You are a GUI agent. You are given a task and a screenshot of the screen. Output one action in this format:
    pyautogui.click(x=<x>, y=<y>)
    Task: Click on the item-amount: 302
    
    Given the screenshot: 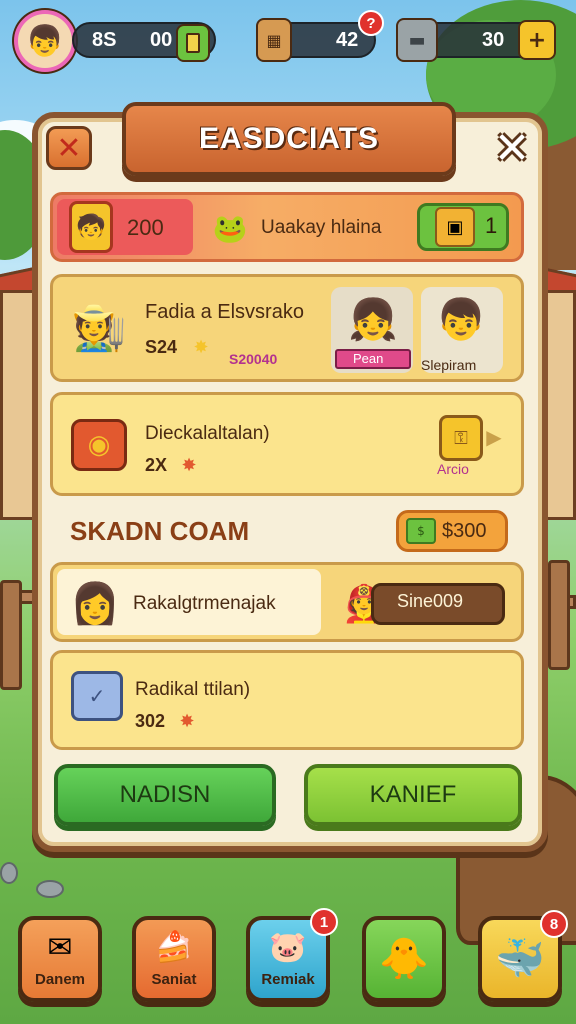 What is the action you would take?
    pyautogui.click(x=150, y=721)
    